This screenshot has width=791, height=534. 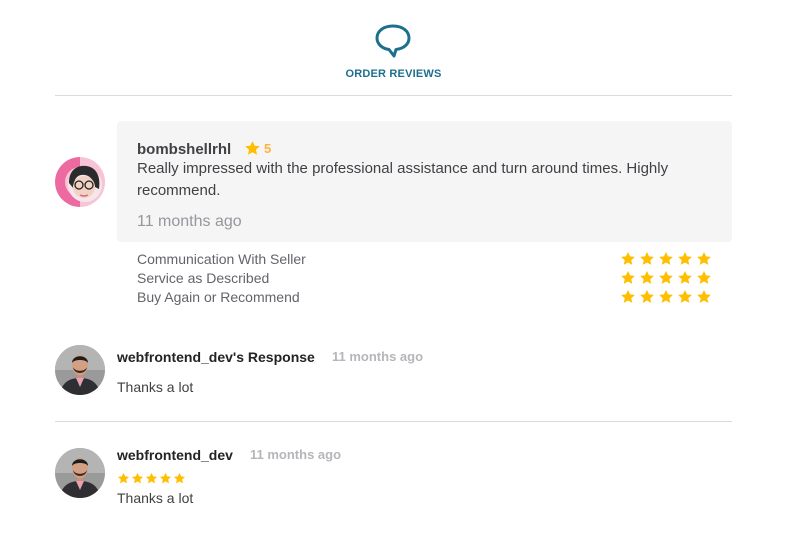 I want to click on reviewer-avatar, so click(x=80, y=182).